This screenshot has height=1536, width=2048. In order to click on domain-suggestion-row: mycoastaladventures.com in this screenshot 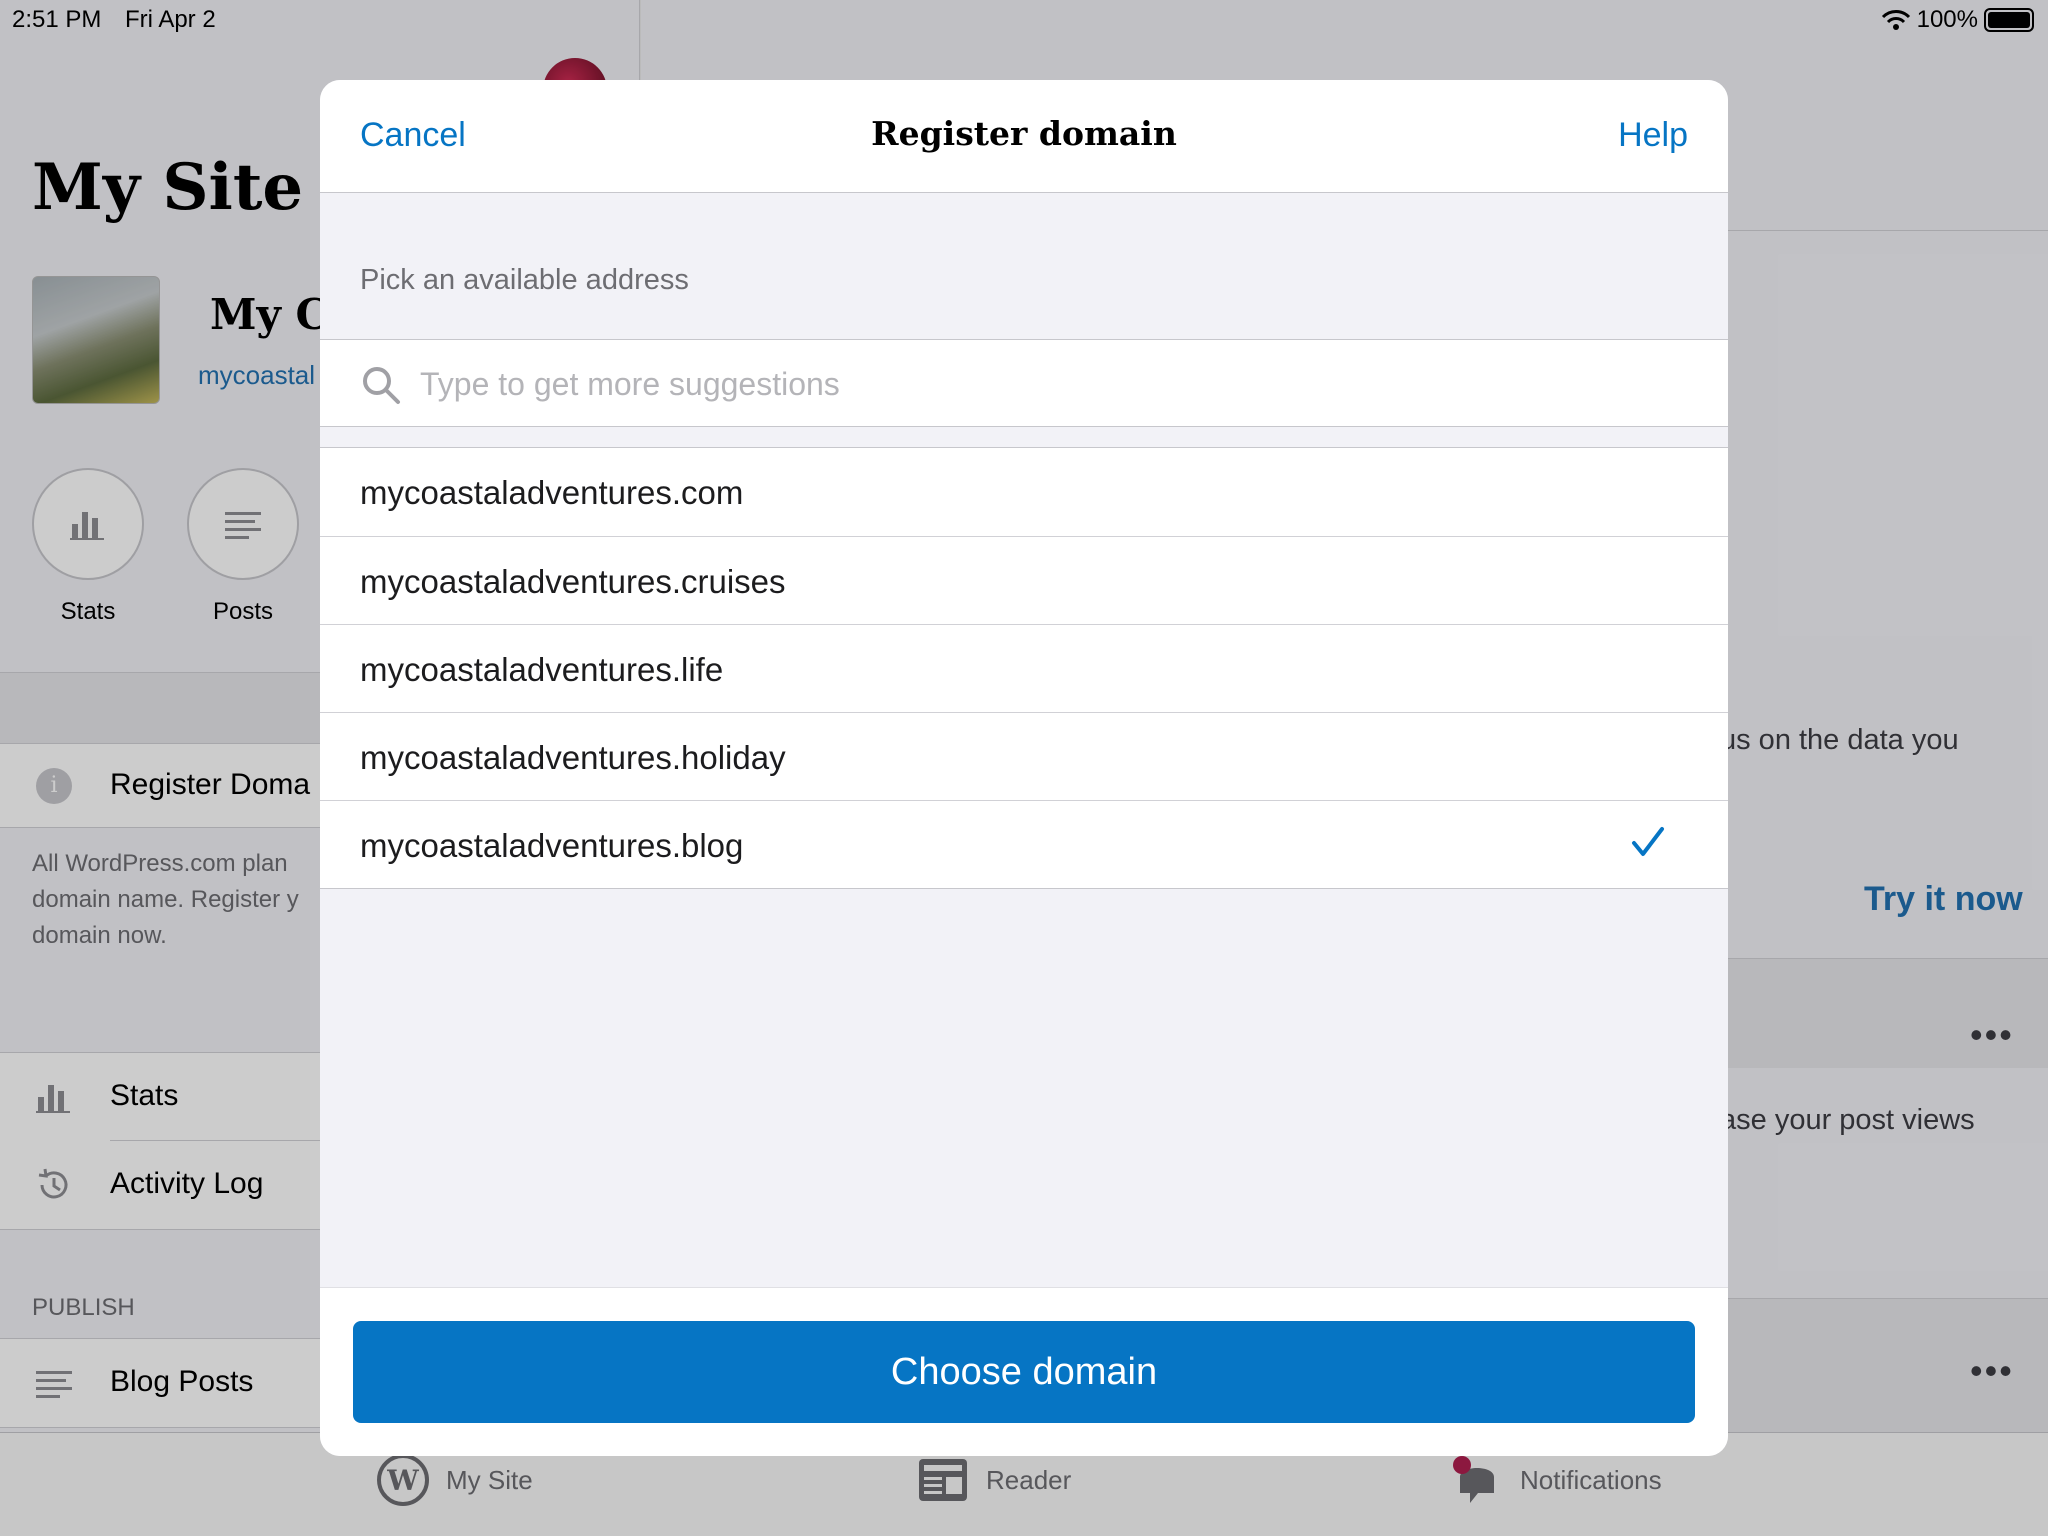, I will do `click(1024, 492)`.